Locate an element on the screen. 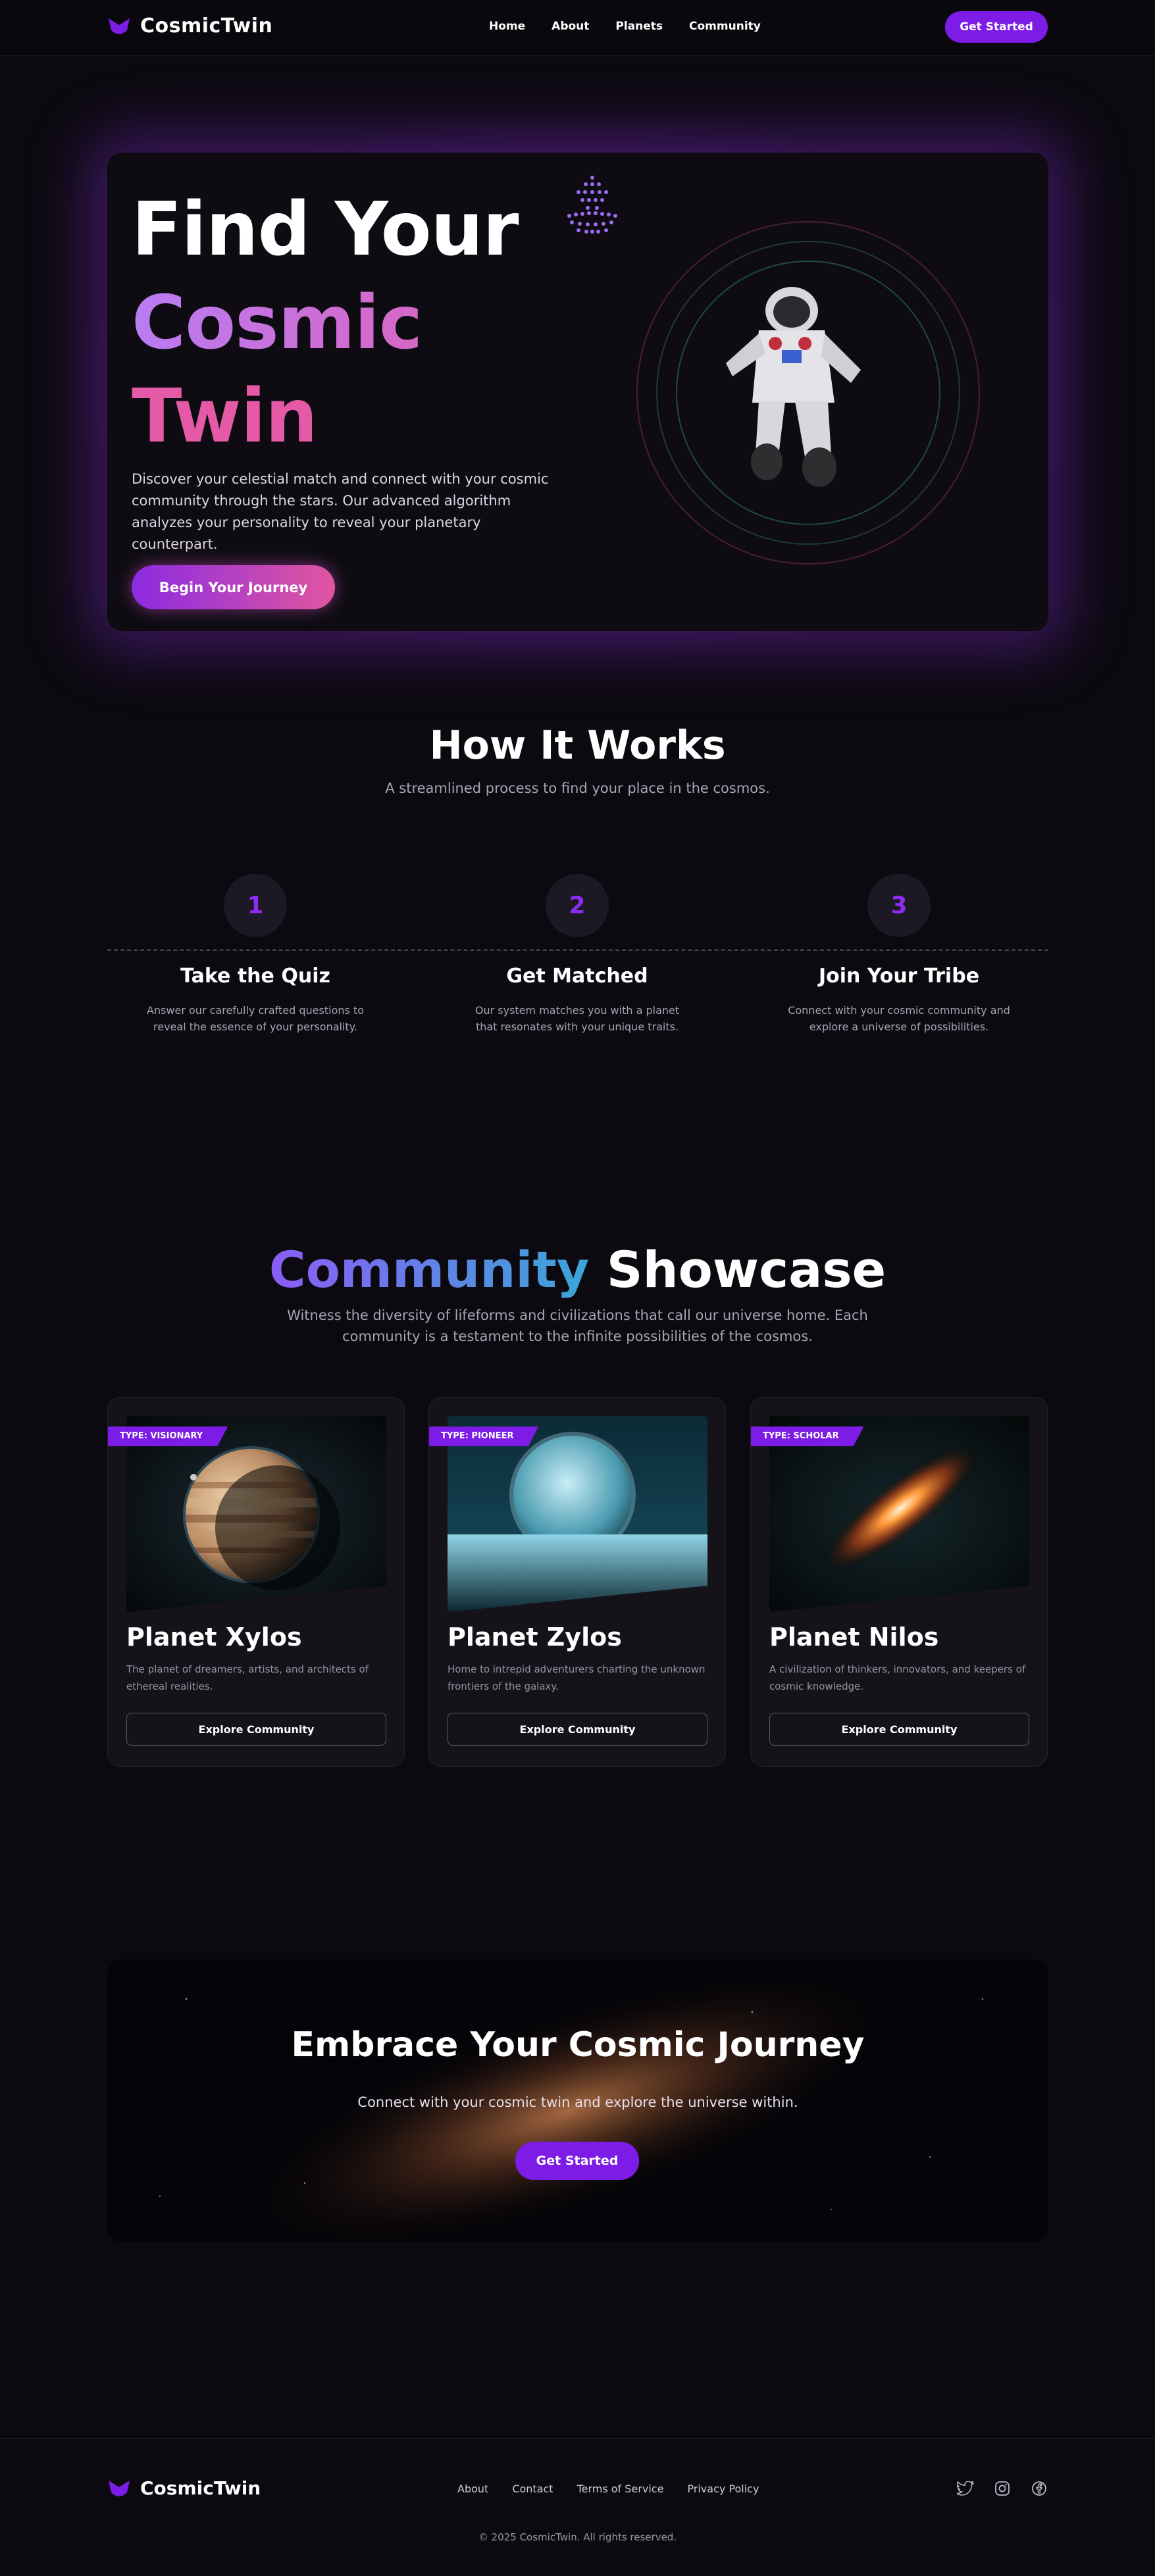 This screenshot has width=1155, height=2576. step-title: Get Matched is located at coordinates (577, 977).